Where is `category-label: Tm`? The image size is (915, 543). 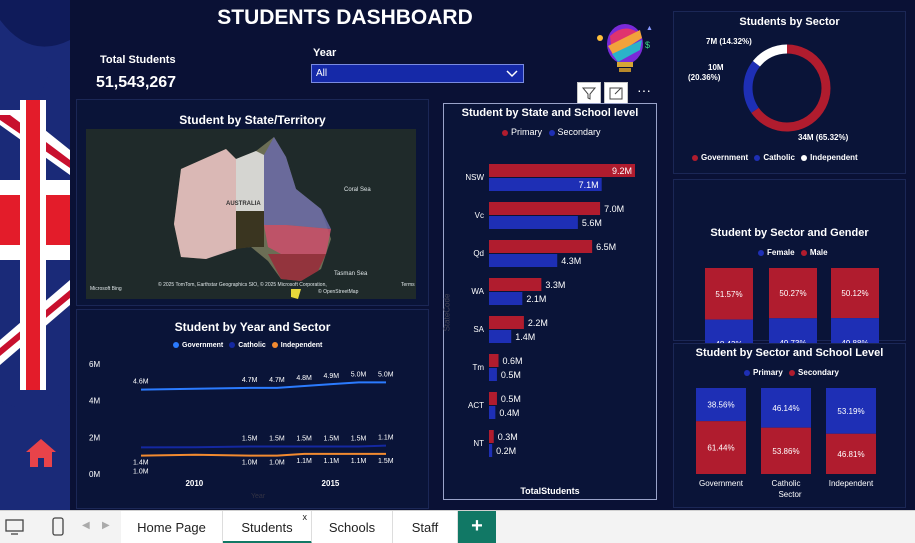 category-label: Tm is located at coordinates (478, 367).